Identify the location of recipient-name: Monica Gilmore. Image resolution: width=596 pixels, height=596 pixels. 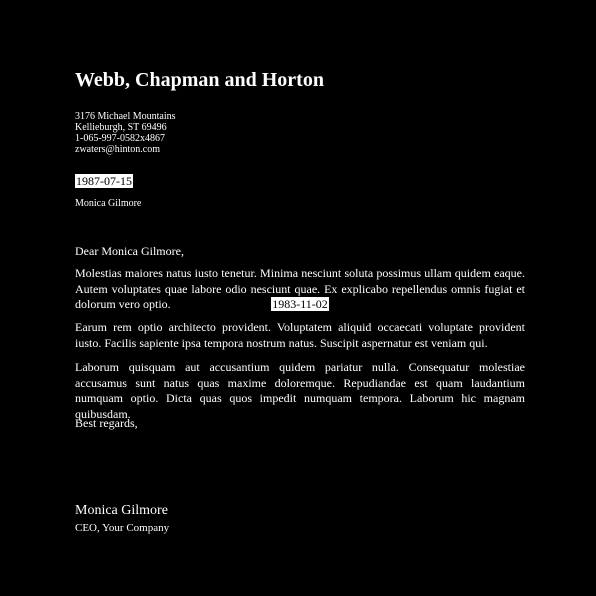
(108, 203).